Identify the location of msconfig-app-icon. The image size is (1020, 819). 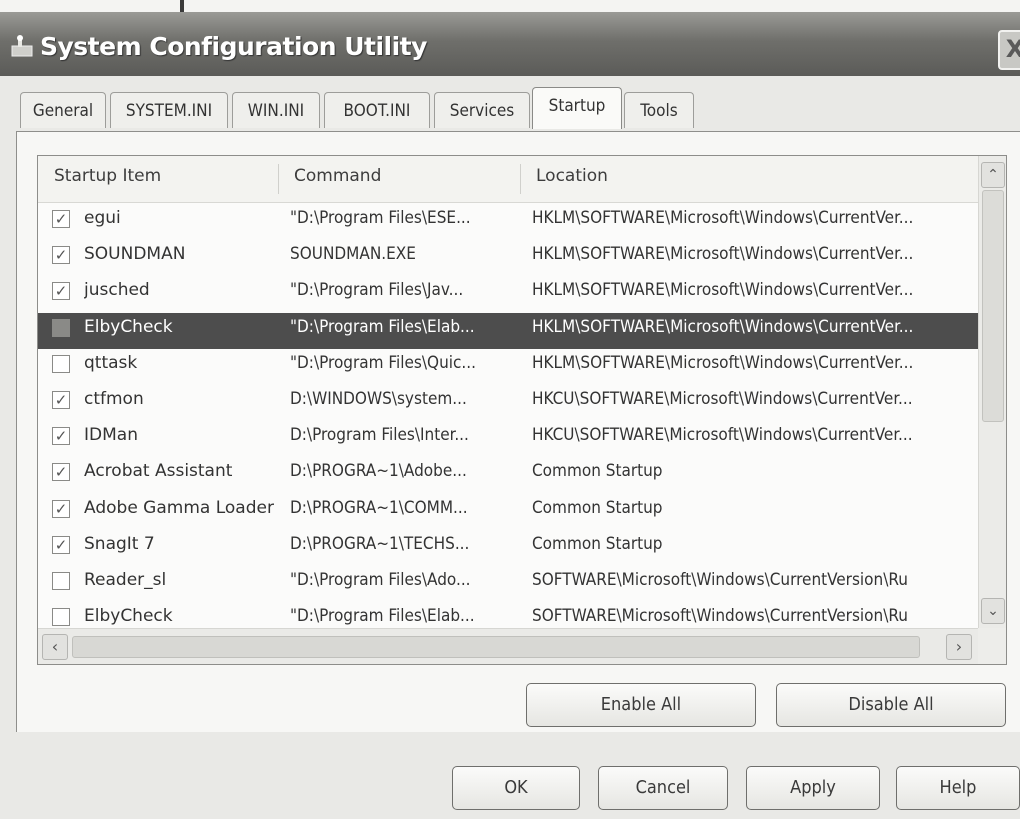
(22, 46).